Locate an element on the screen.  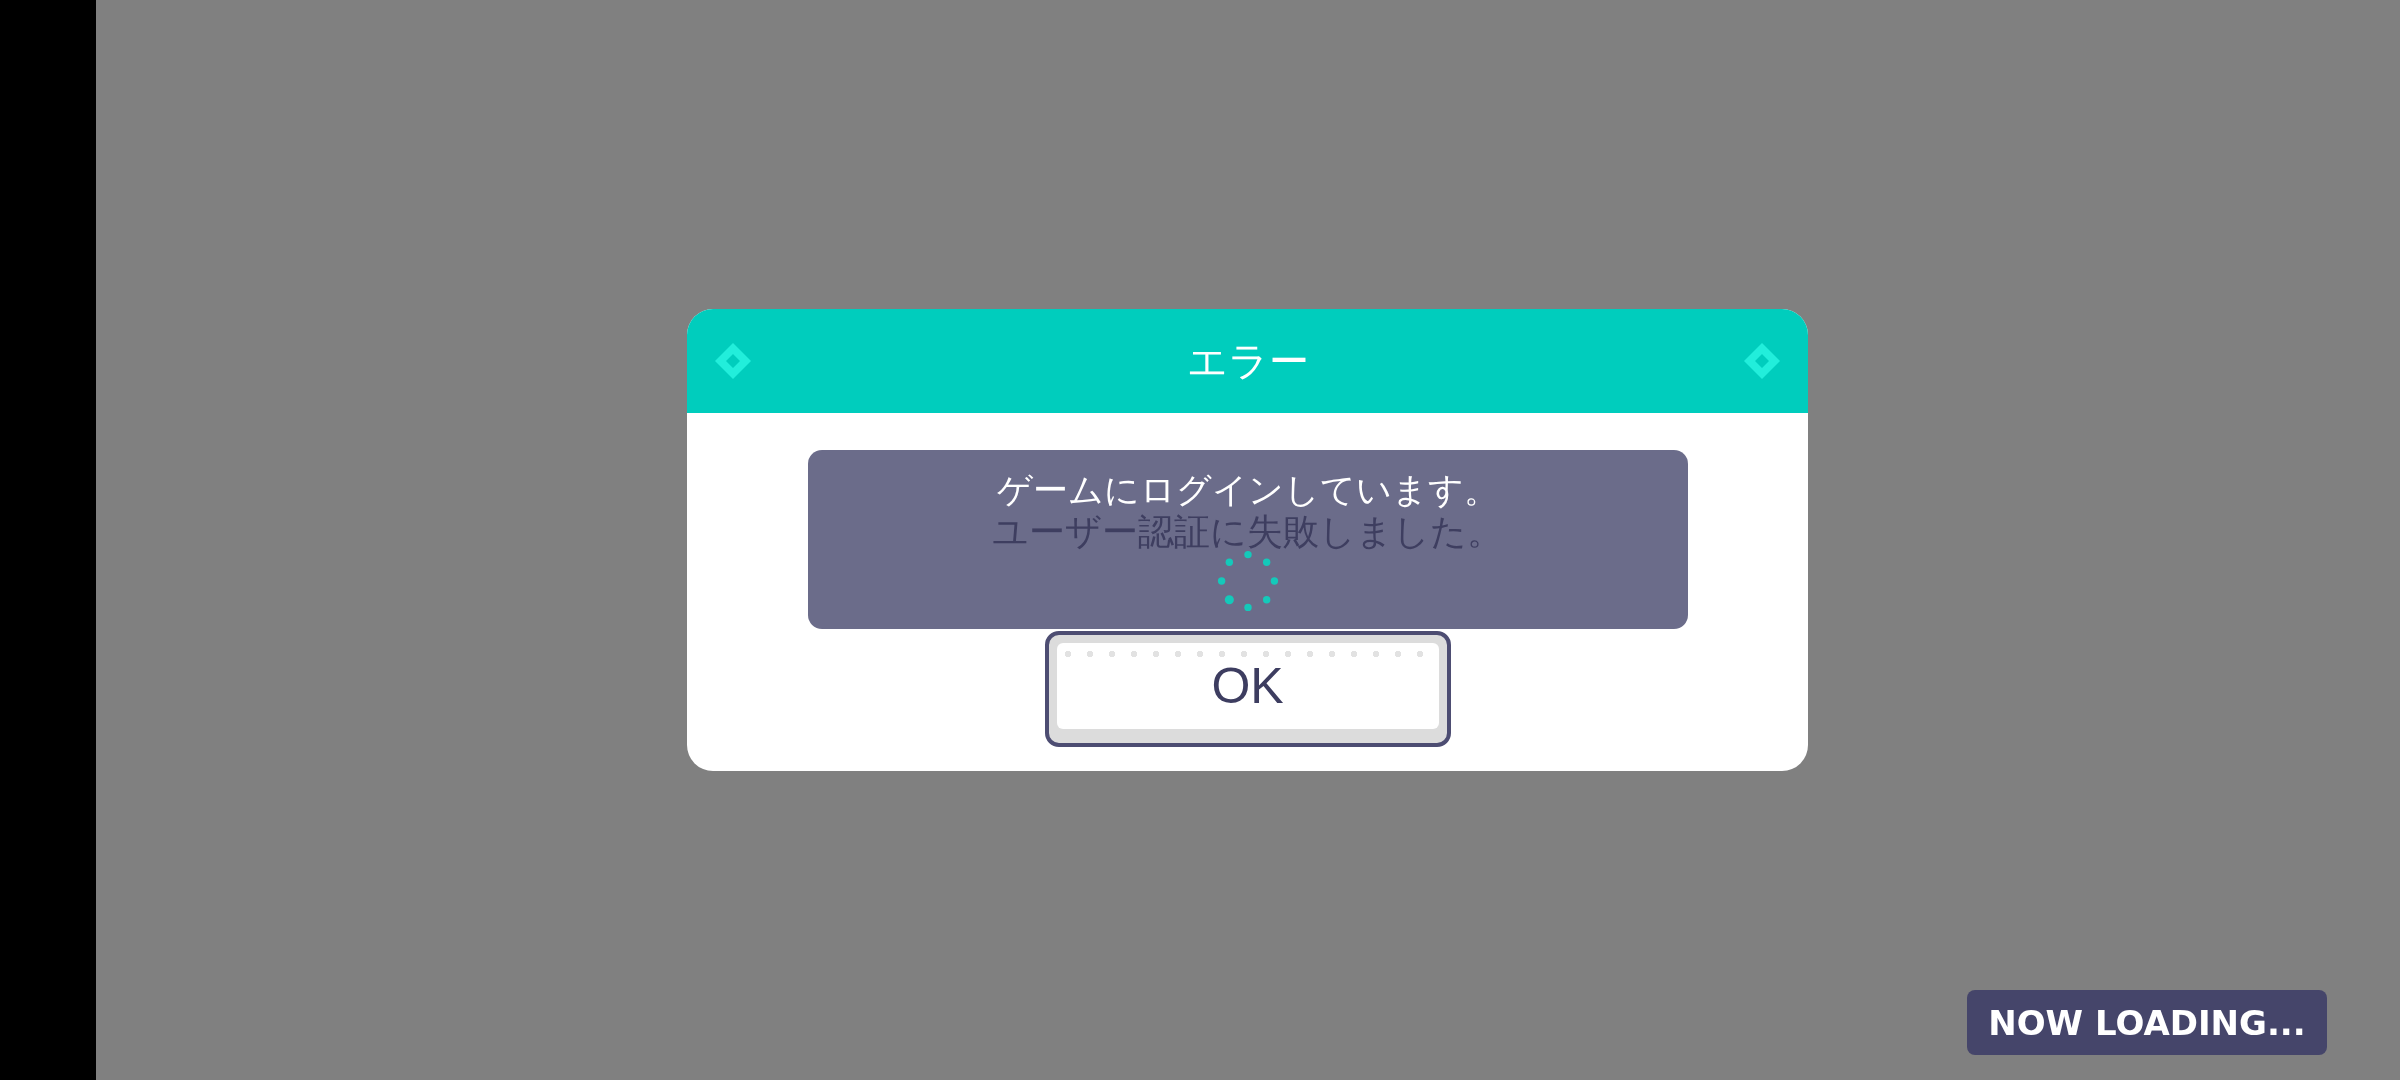
dialog-title: エラー is located at coordinates (1247, 361).